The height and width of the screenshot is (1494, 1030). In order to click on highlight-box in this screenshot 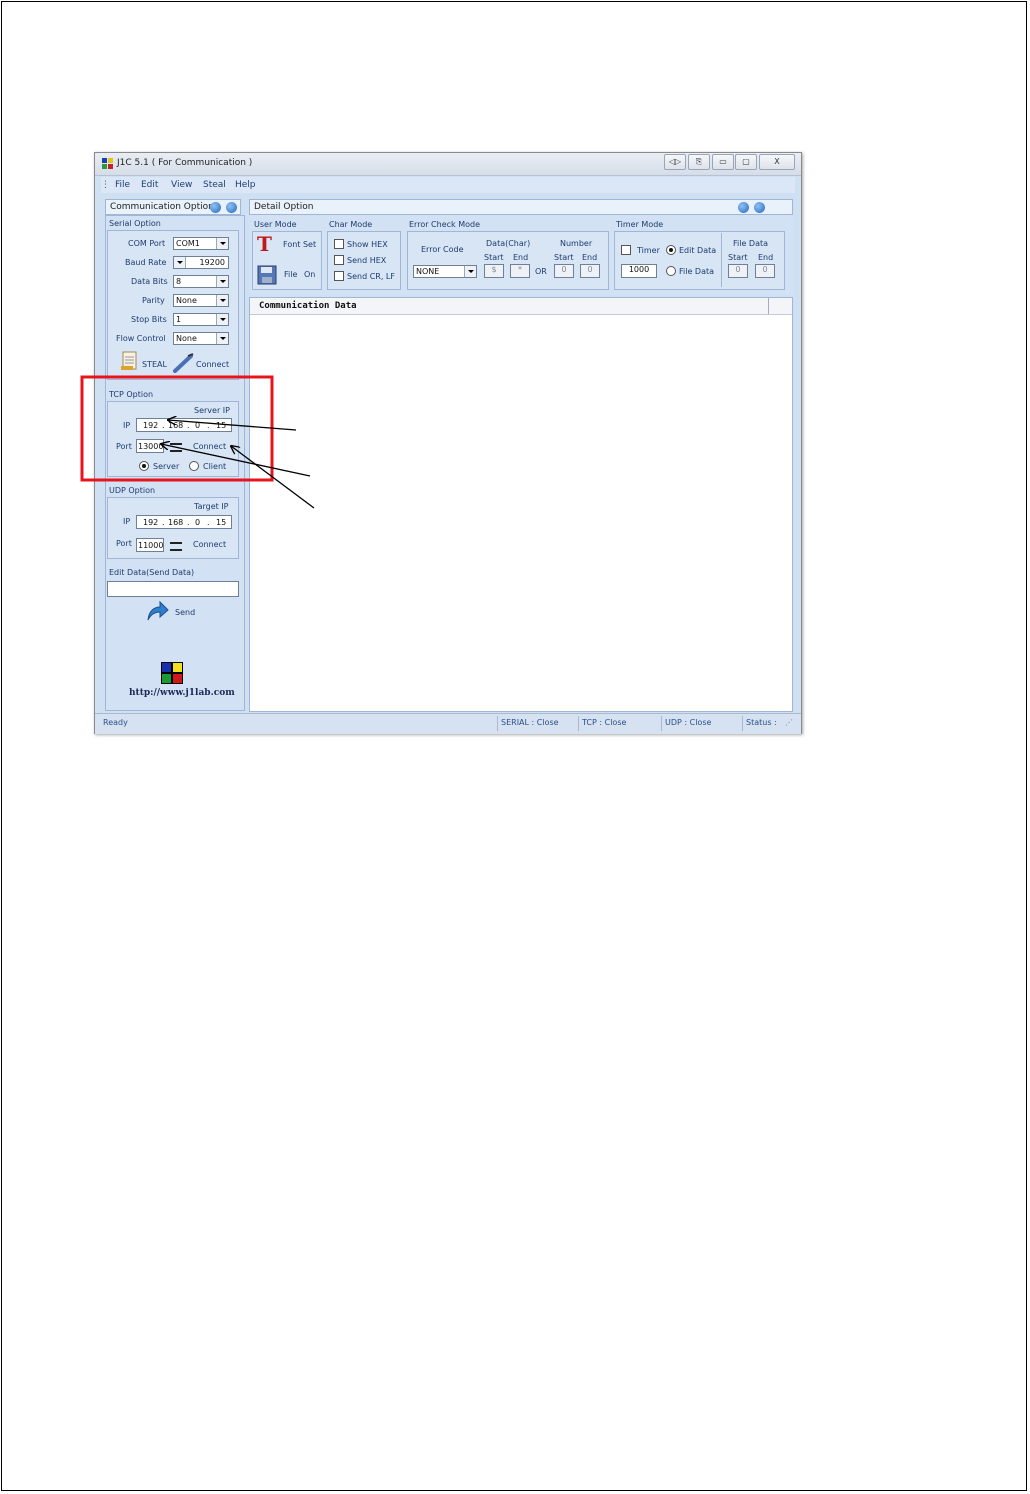, I will do `click(177, 428)`.